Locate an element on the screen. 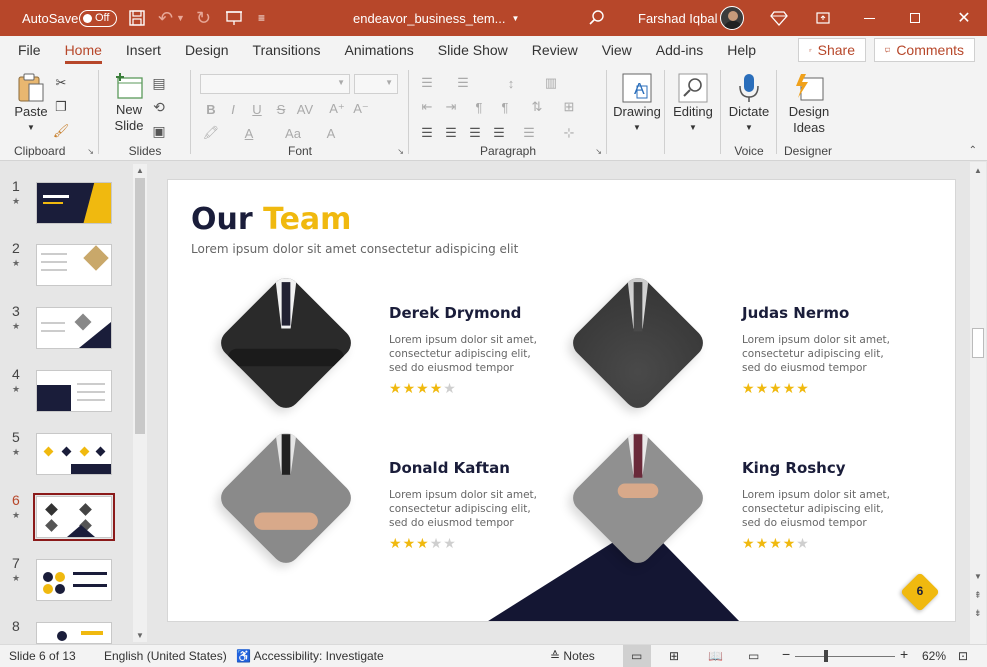 The width and height of the screenshot is (987, 667). accessibility-button: ♿ Accessibility: Investigate is located at coordinates (310, 656).